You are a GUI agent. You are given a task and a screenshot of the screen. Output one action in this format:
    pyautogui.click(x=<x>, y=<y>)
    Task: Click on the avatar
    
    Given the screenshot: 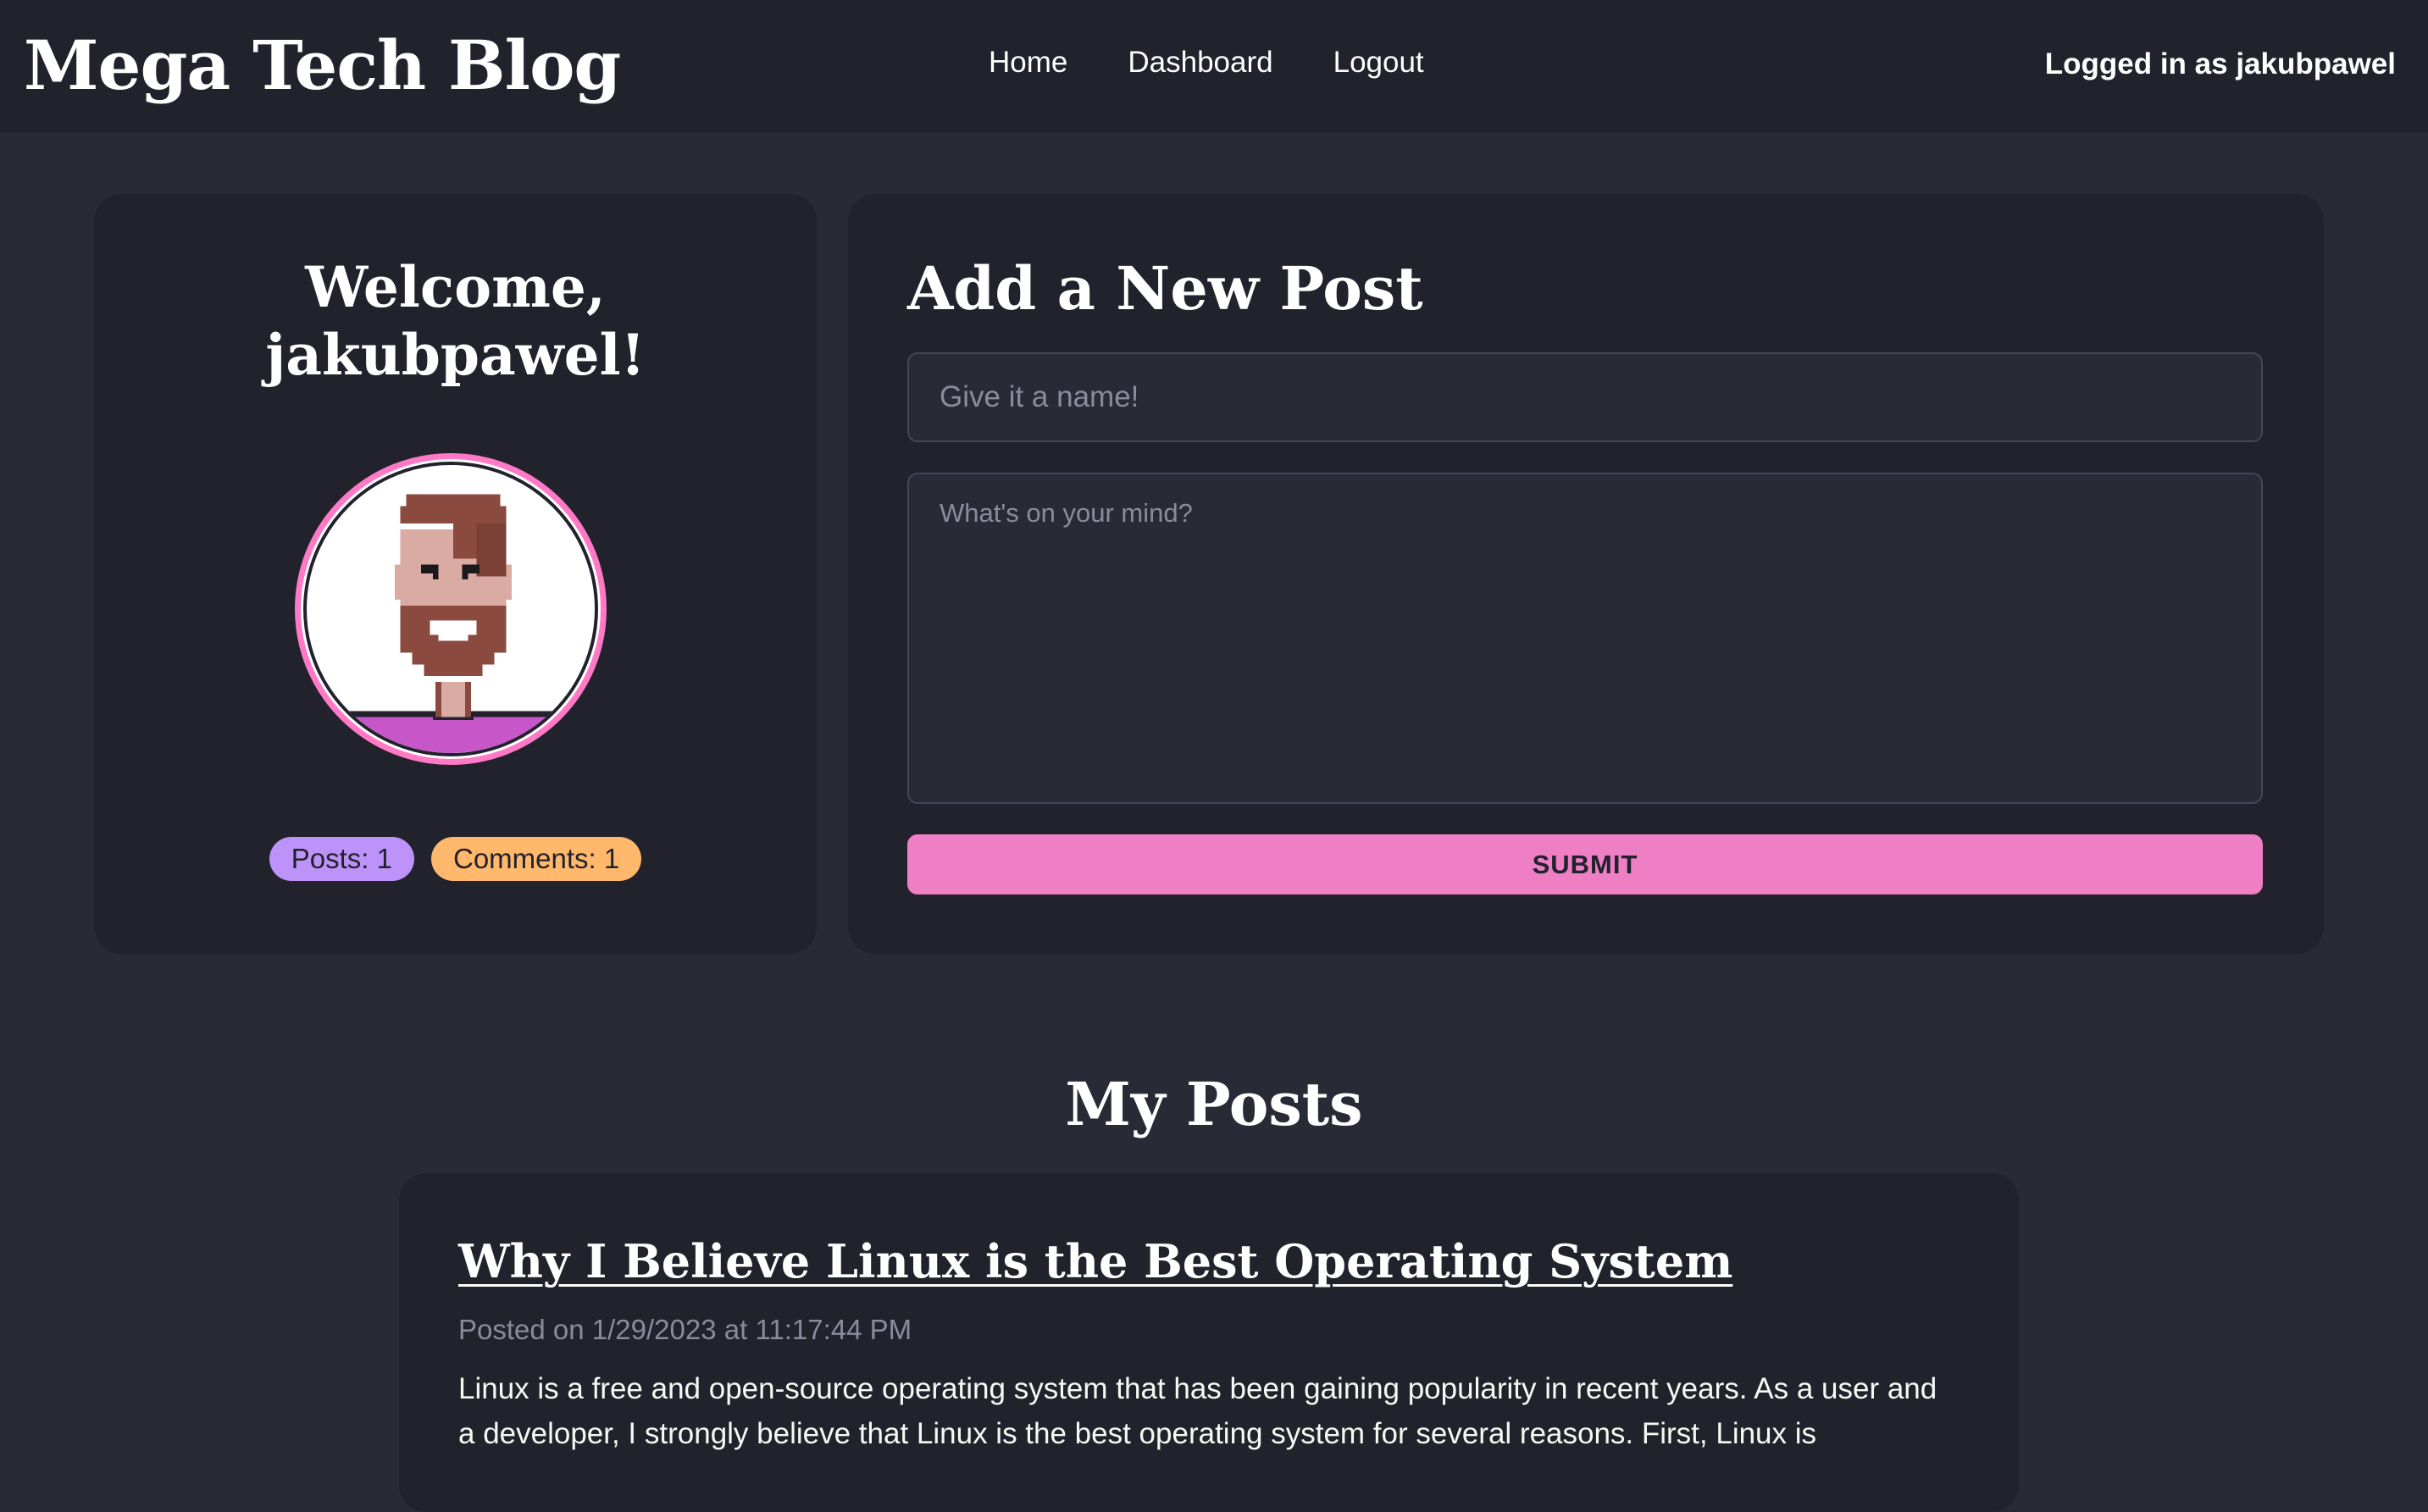 What is the action you would take?
    pyautogui.click(x=451, y=609)
    